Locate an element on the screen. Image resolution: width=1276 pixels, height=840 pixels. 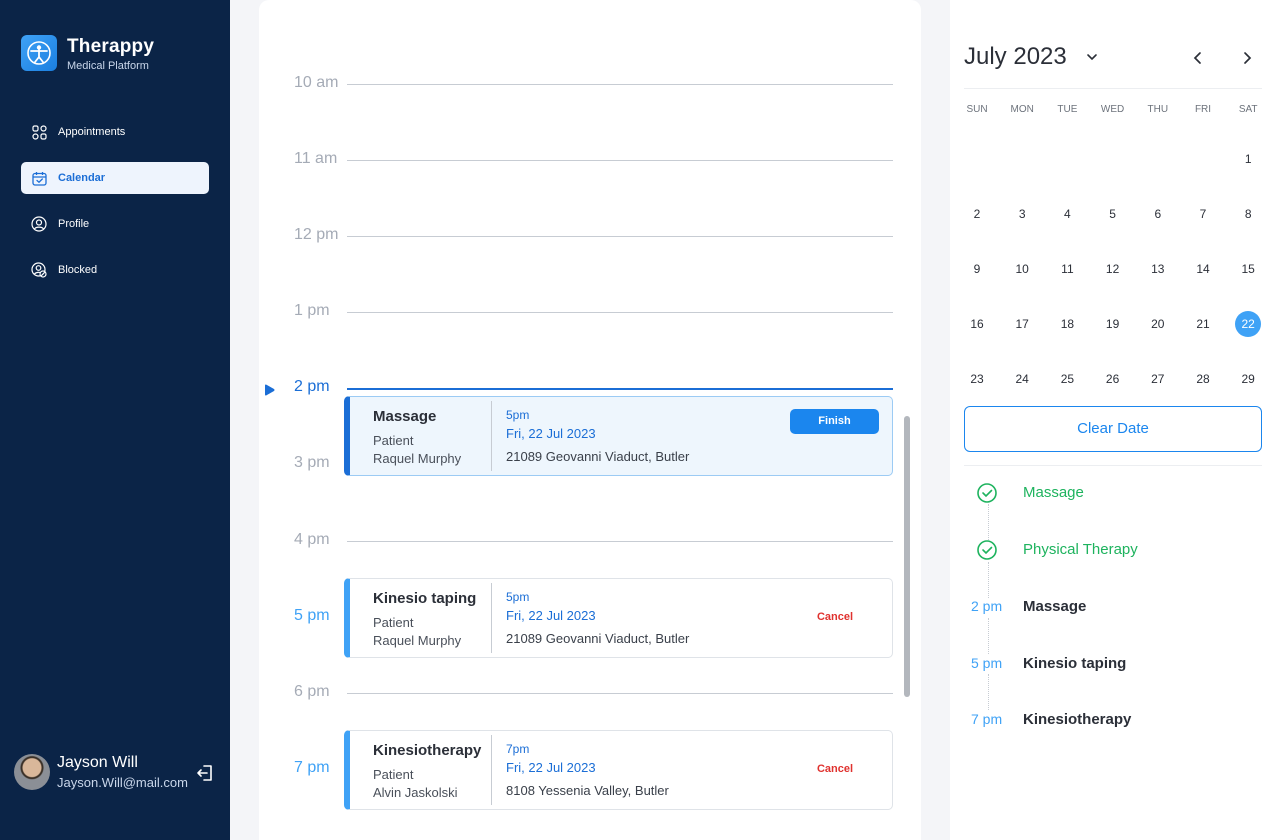
hour-label: 6 pm is located at coordinates (312, 691).